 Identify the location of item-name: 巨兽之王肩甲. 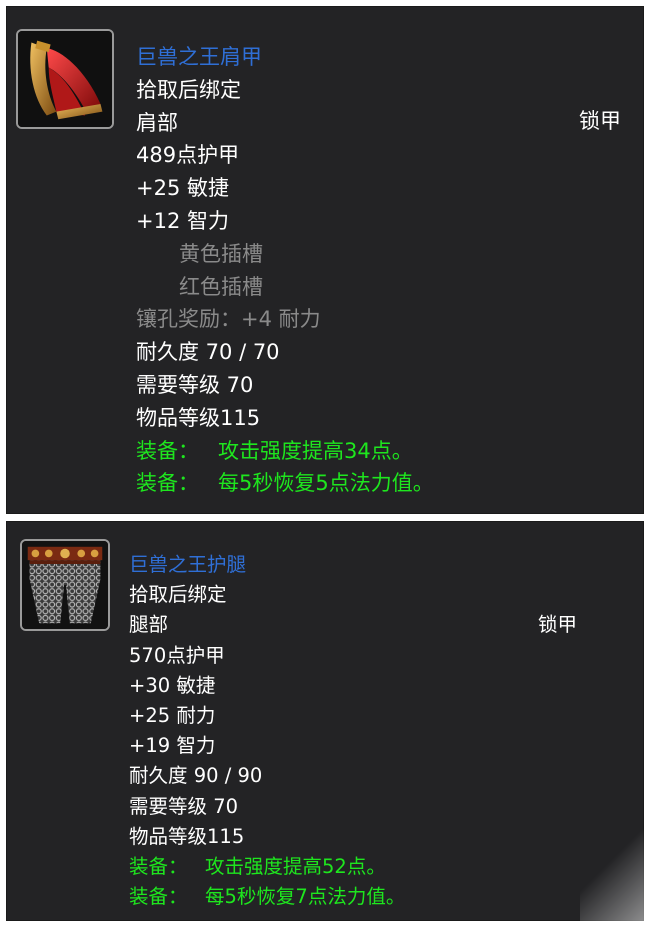
(285, 57).